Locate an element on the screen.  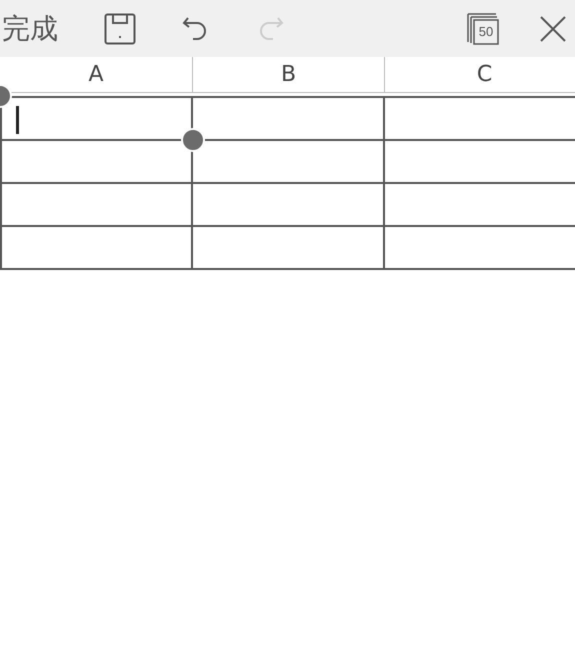
close-icon is located at coordinates (553, 28).